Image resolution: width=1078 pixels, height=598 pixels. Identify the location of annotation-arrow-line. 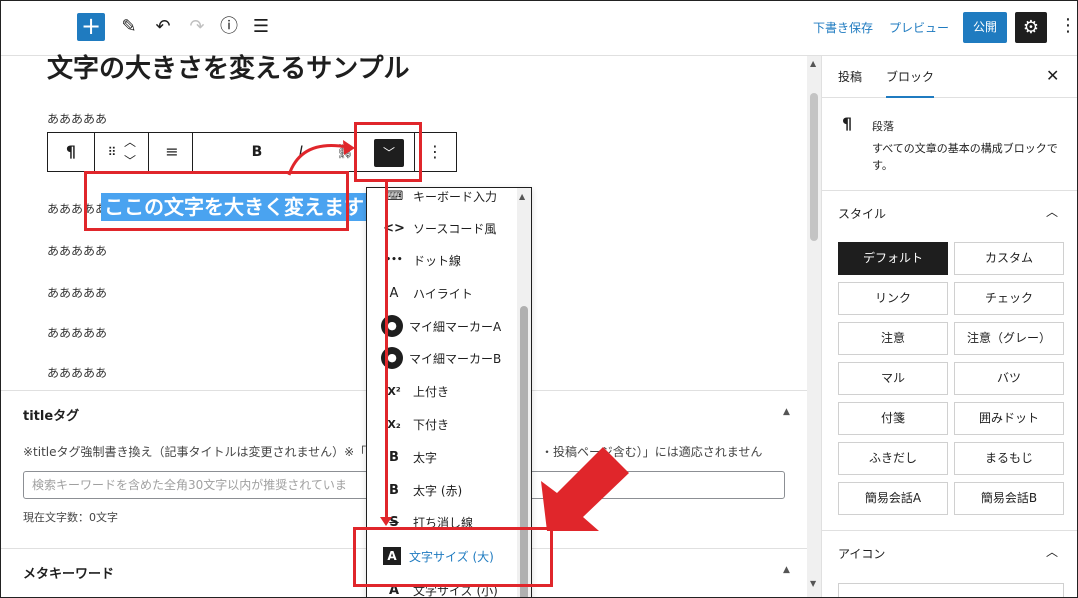
(386, 351).